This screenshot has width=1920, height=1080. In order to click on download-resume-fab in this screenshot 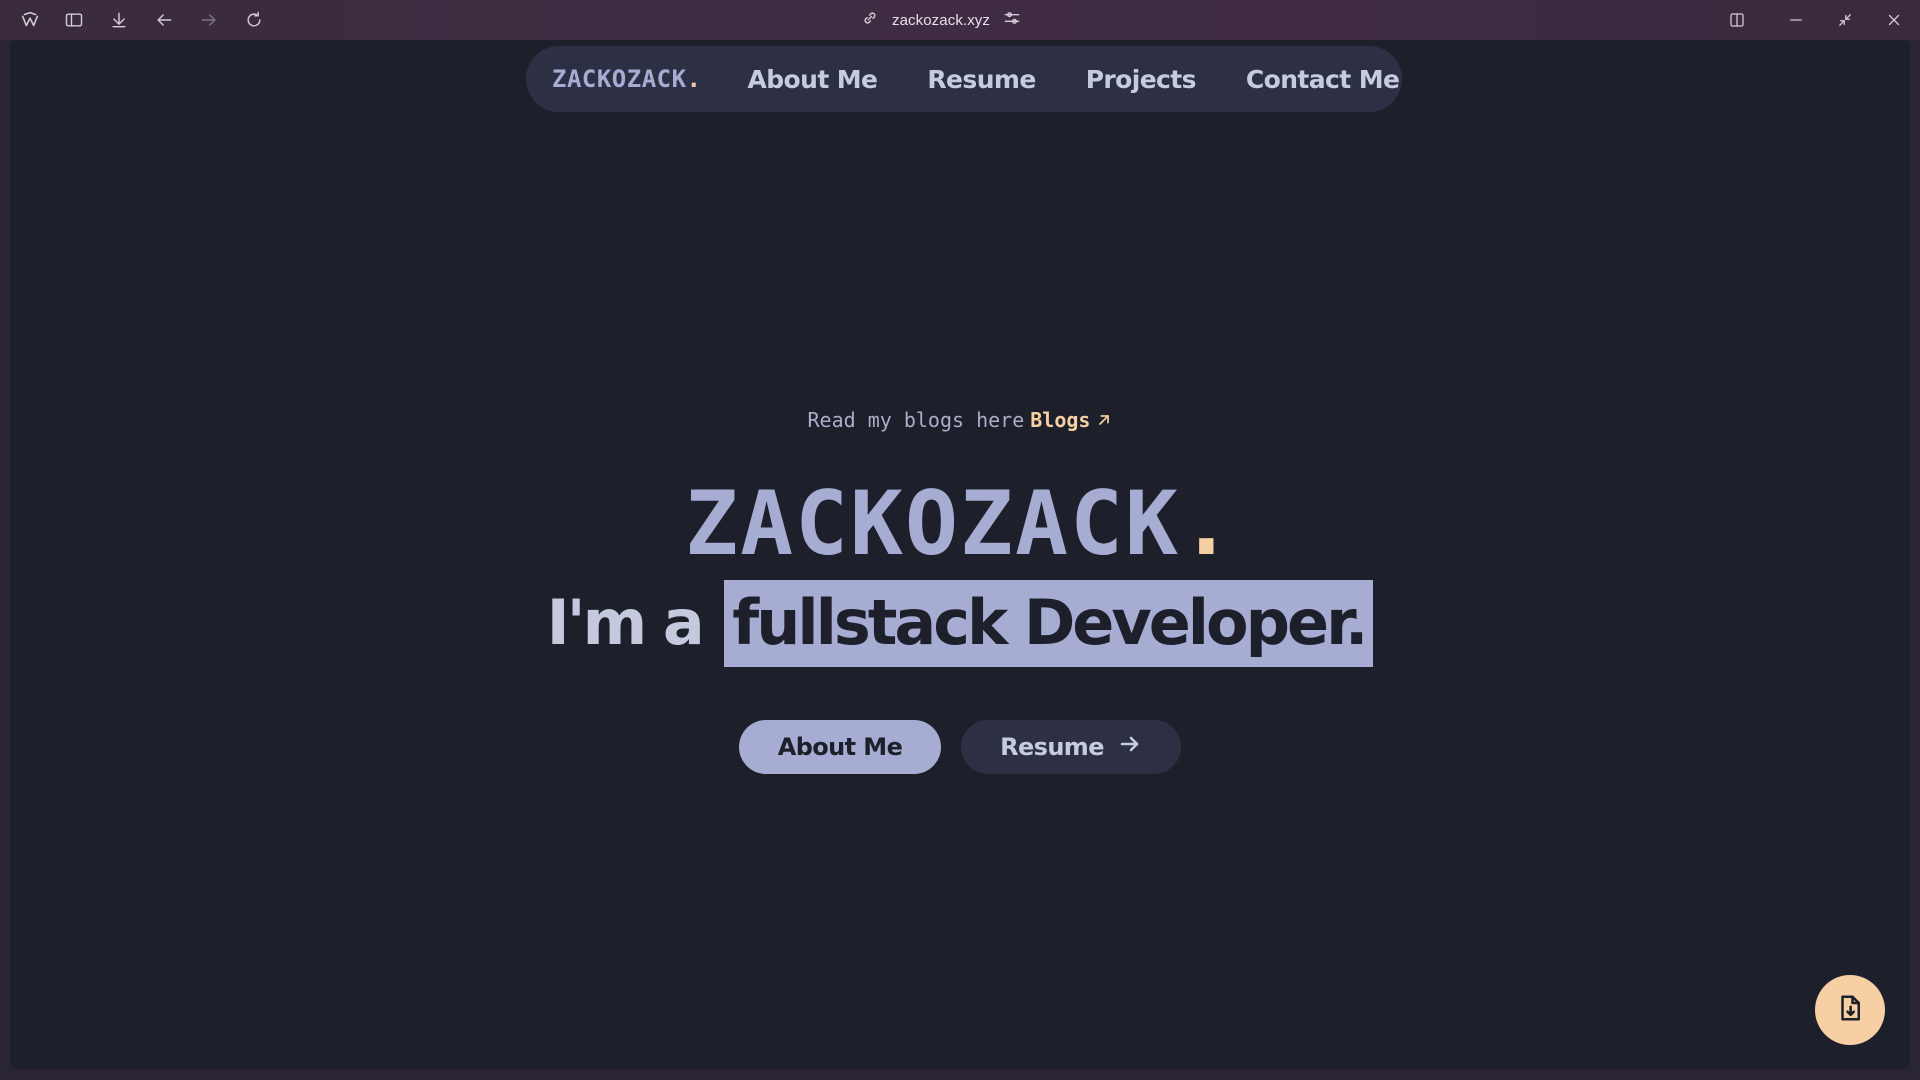, I will do `click(1850, 1010)`.